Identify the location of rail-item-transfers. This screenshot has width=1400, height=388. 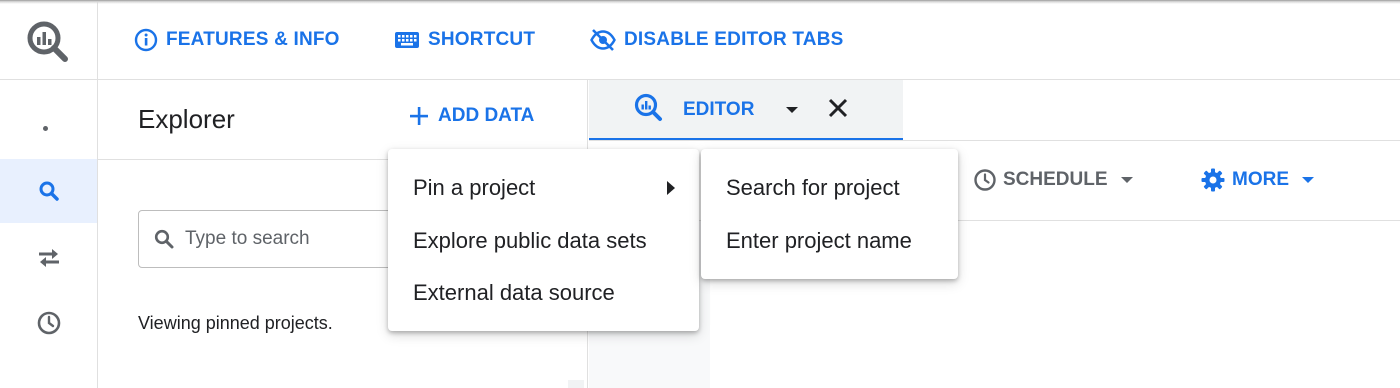
(48, 258).